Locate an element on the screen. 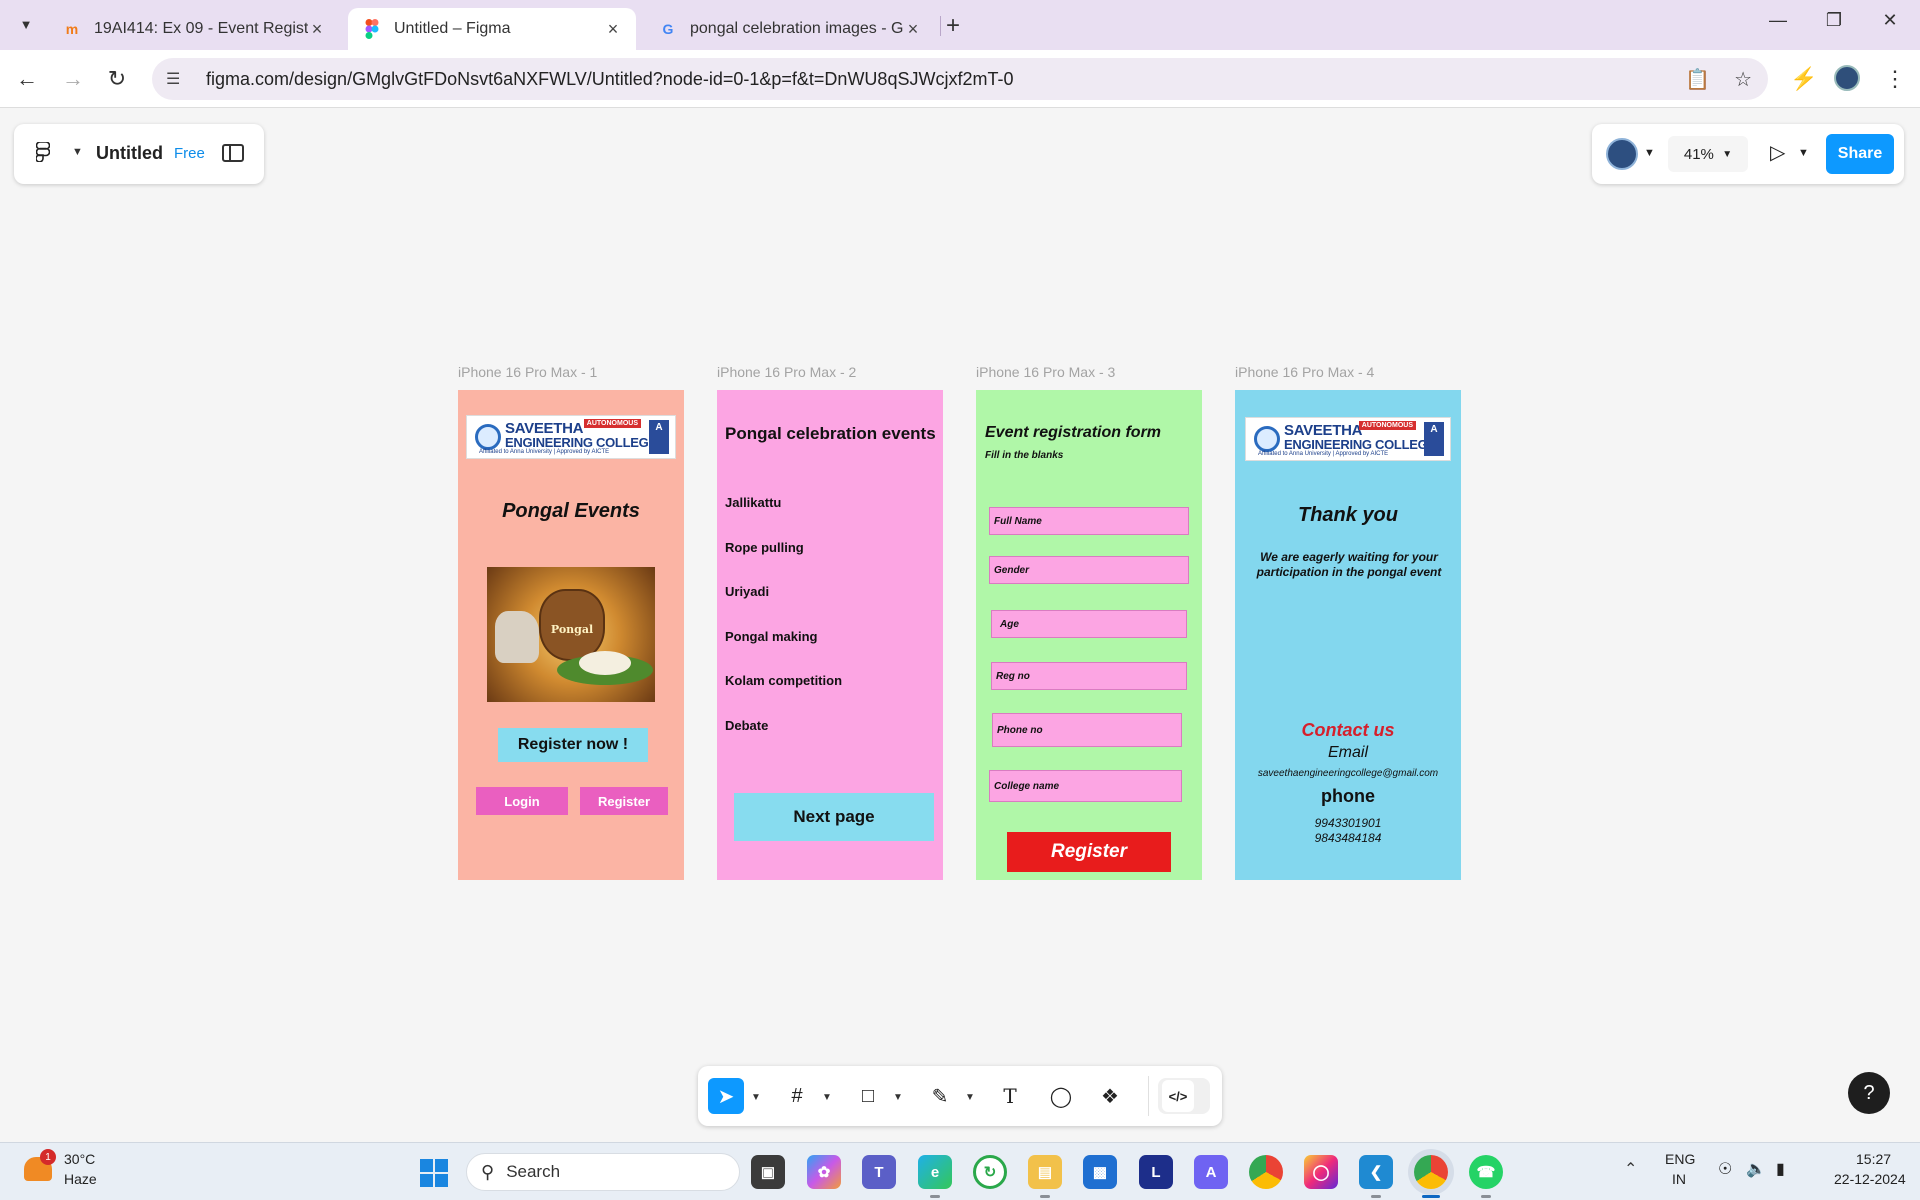 The width and height of the screenshot is (1920, 1200). event-item: Uriyadi is located at coordinates (747, 591).